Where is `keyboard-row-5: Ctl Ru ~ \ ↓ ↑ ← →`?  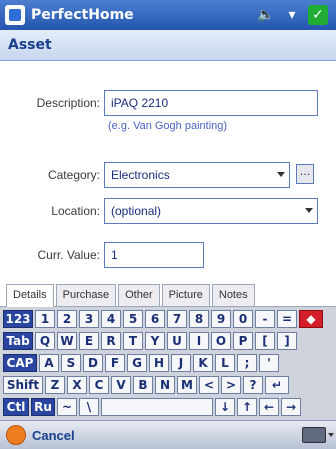
keyboard-row-5: Ctl Ru ~ \ ↓ ↑ ← → is located at coordinates (152, 407).